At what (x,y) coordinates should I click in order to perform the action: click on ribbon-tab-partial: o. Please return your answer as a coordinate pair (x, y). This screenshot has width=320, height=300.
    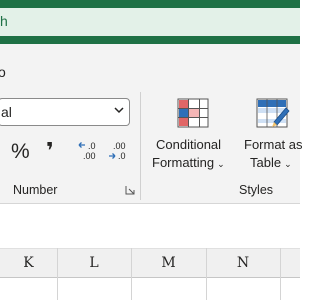
    Looking at the image, I should click on (3, 72).